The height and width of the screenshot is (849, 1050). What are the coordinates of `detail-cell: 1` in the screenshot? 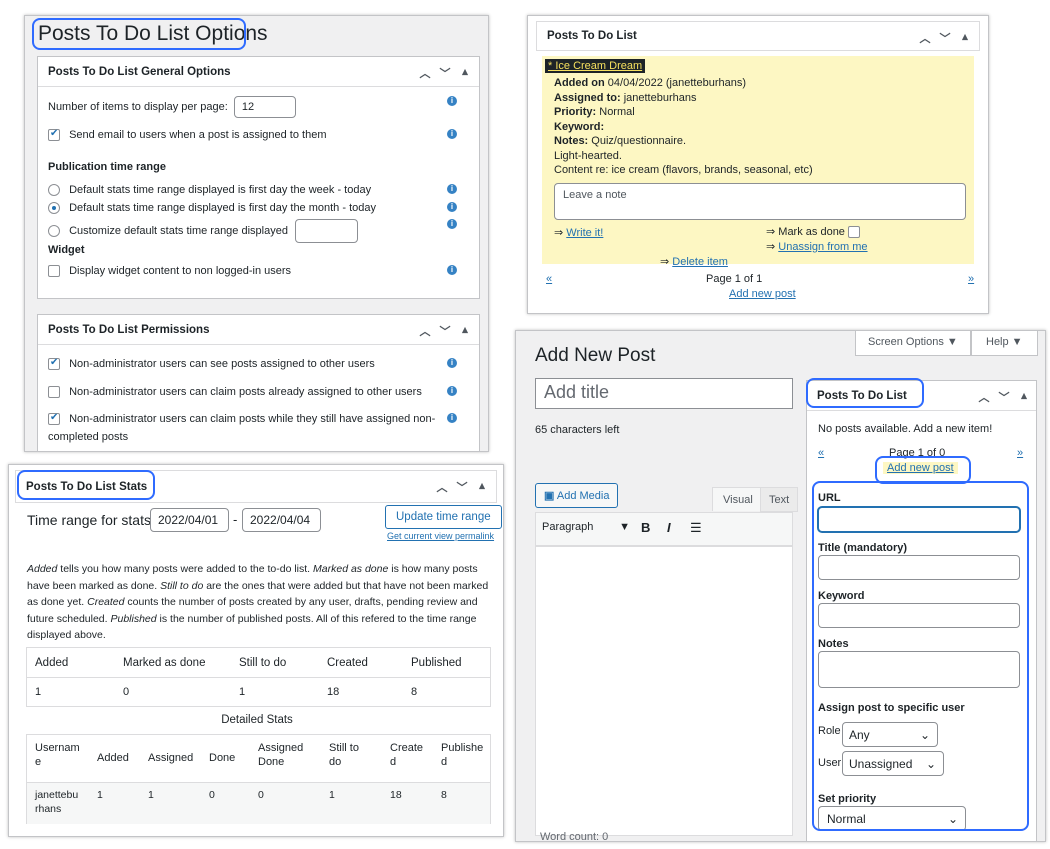 It's located at (332, 795).